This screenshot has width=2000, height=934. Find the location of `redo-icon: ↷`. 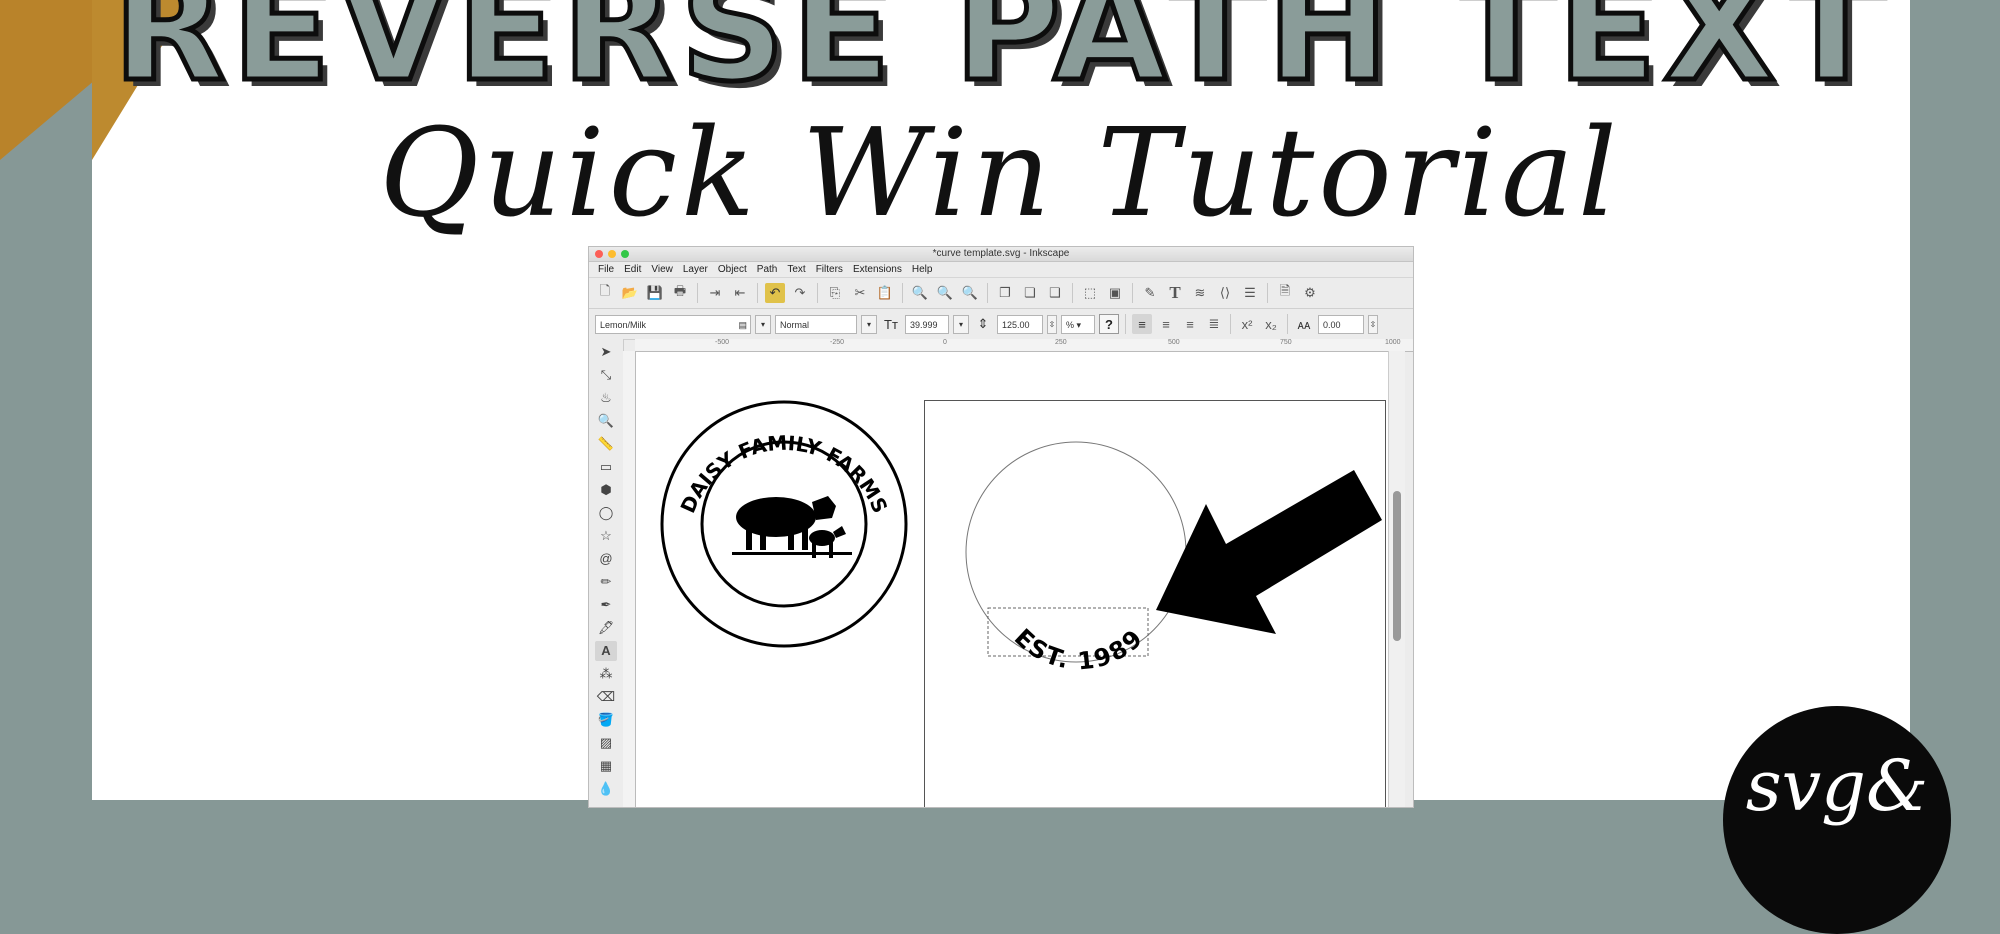

redo-icon: ↷ is located at coordinates (800, 293).